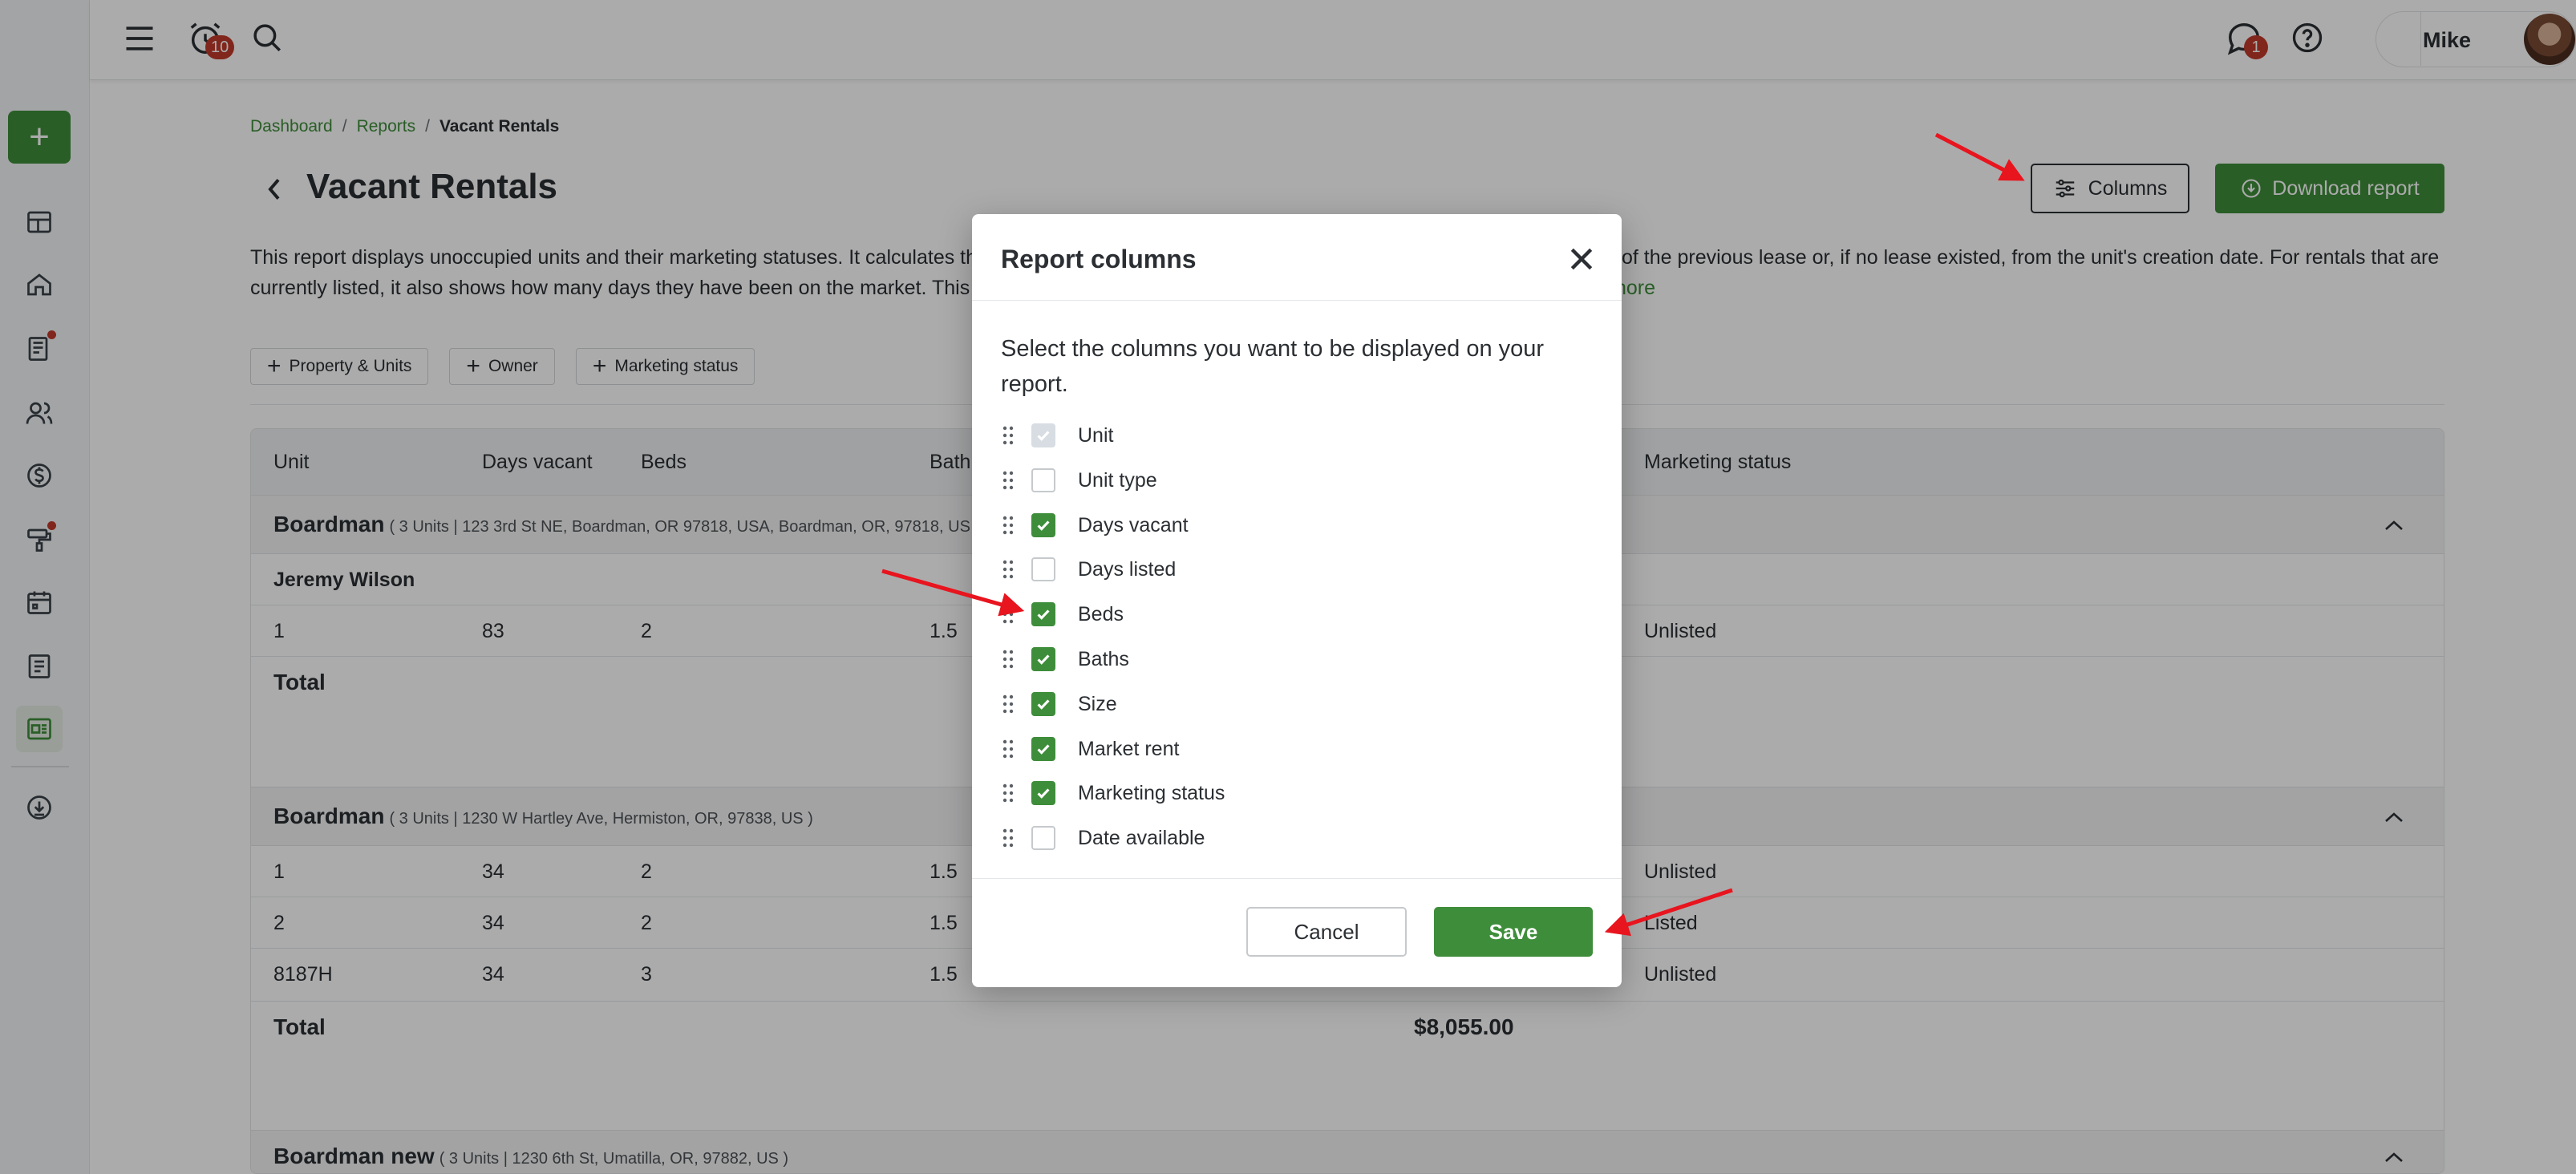 The image size is (2576, 1174). I want to click on column-option-unit-type: Unit type, so click(1079, 480).